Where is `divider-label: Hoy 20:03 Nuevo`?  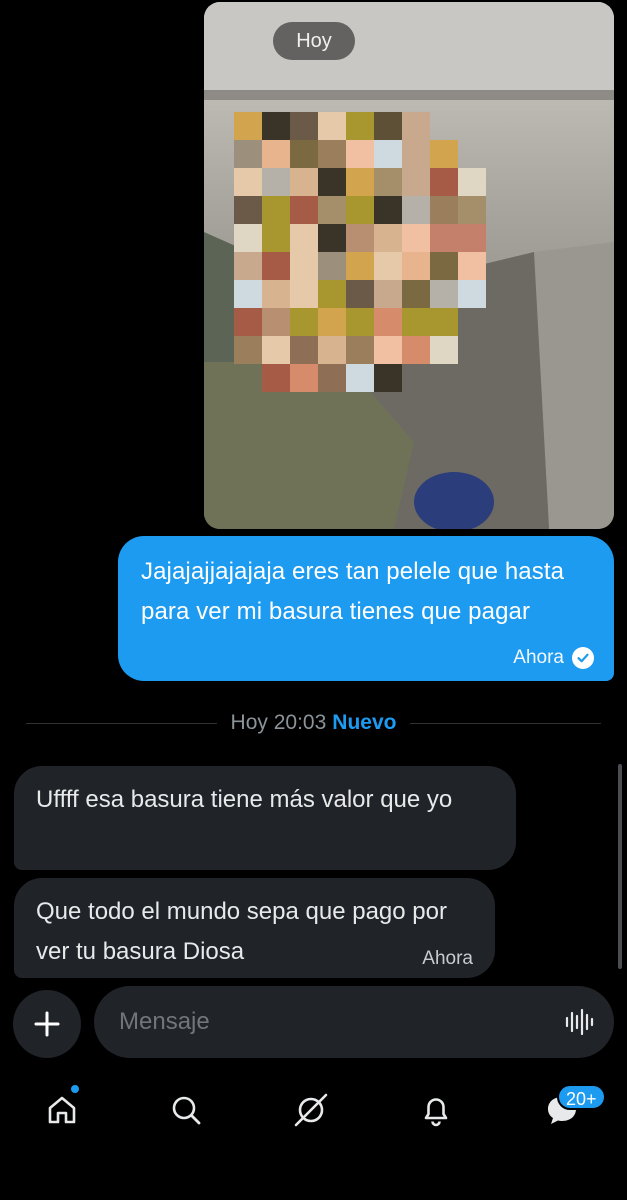
divider-label: Hoy 20:03 Nuevo is located at coordinates (314, 723).